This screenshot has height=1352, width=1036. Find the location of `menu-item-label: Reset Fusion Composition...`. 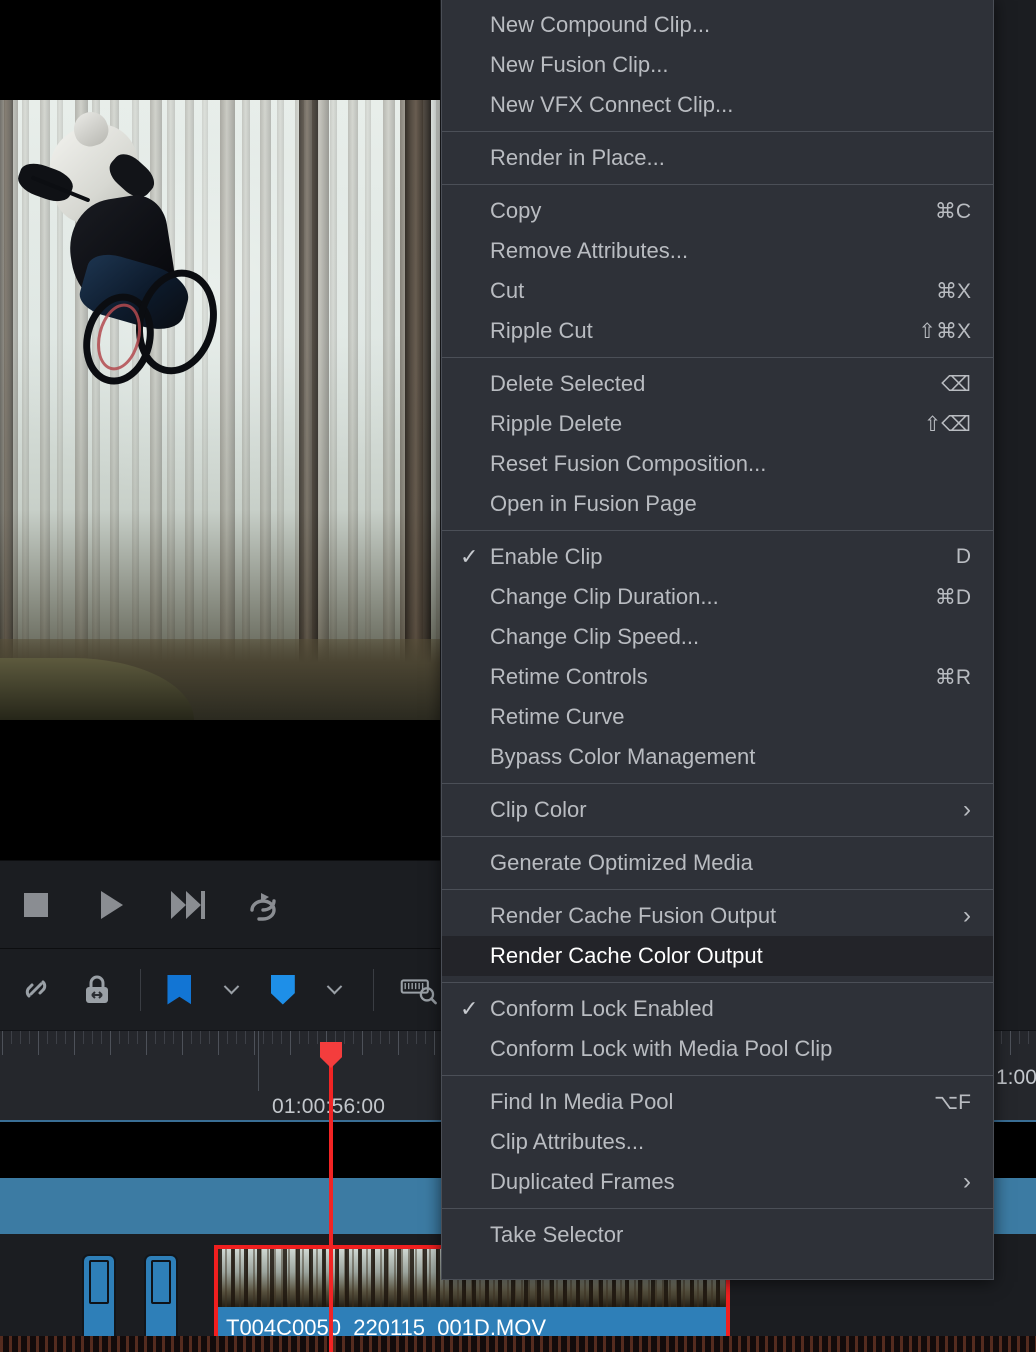

menu-item-label: Reset Fusion Composition... is located at coordinates (628, 463).